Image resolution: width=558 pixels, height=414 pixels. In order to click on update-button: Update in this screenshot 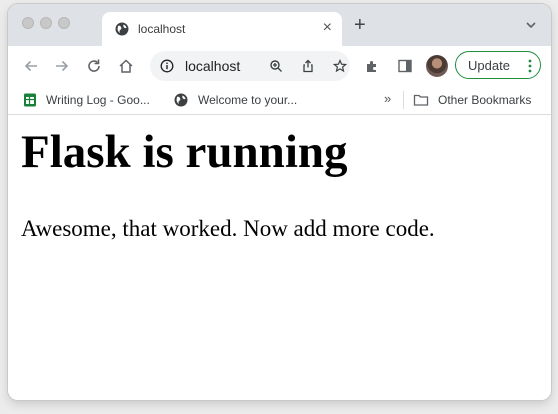, I will do `click(498, 65)`.